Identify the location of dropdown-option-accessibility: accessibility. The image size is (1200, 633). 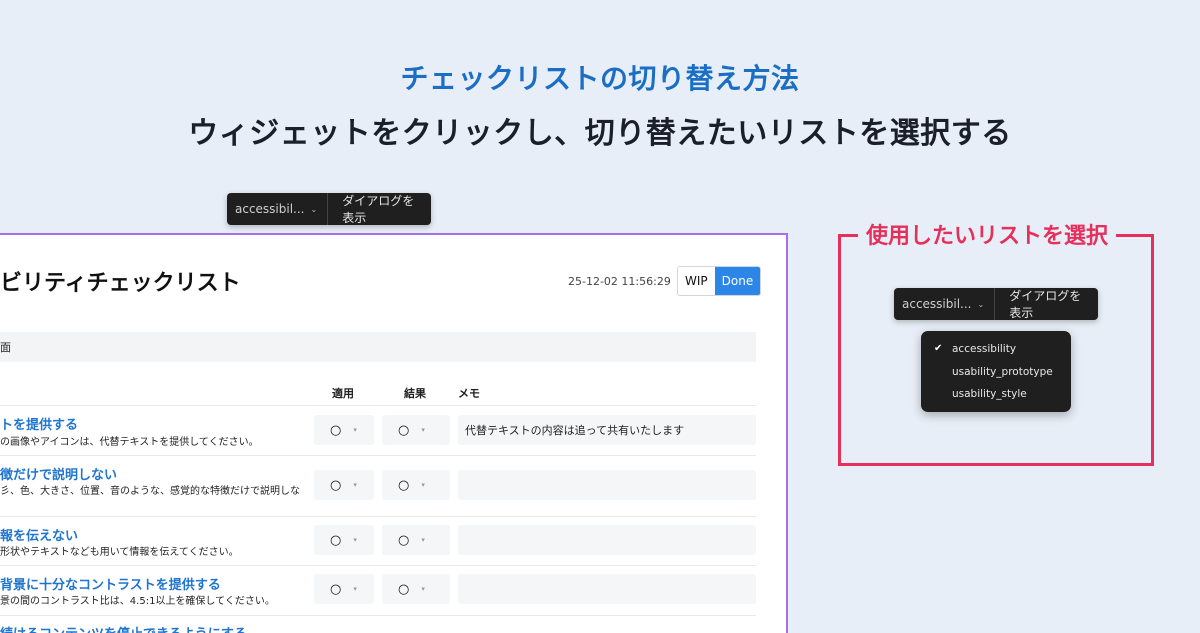
(984, 349).